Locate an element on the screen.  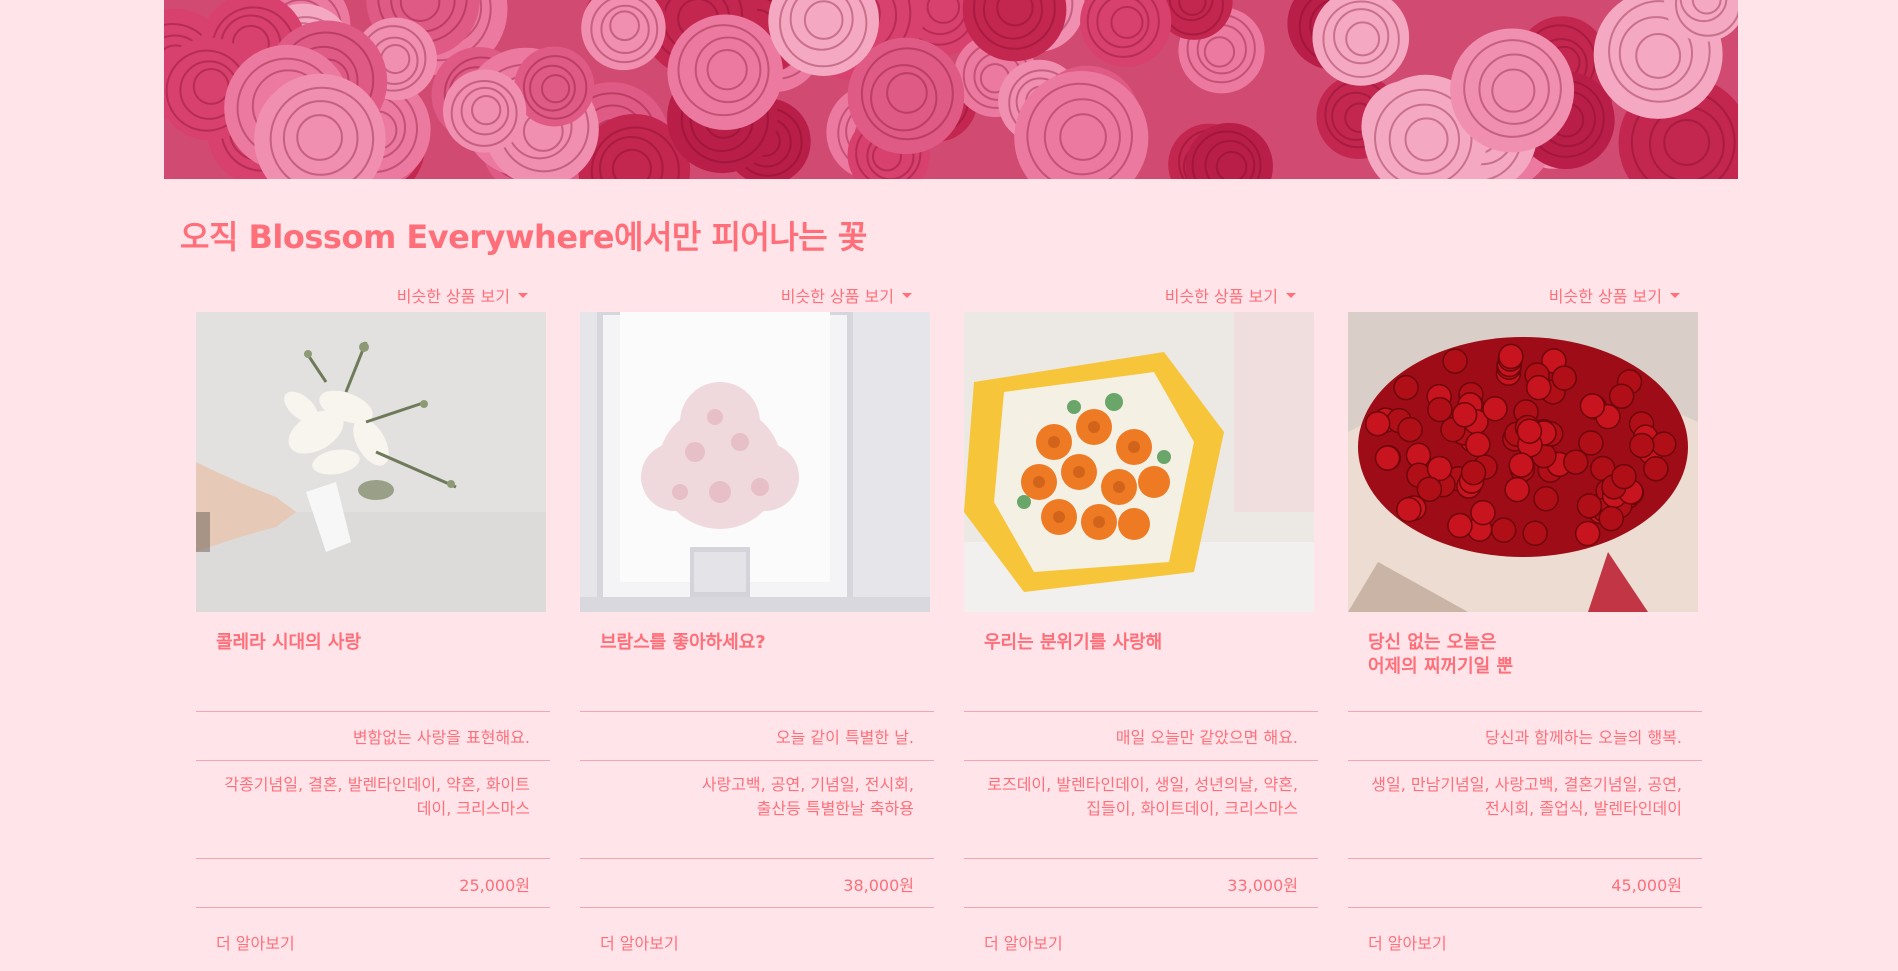
occasions-line-2: 집들이, 화이트데이, 크리스마스 is located at coordinates (1192, 808).